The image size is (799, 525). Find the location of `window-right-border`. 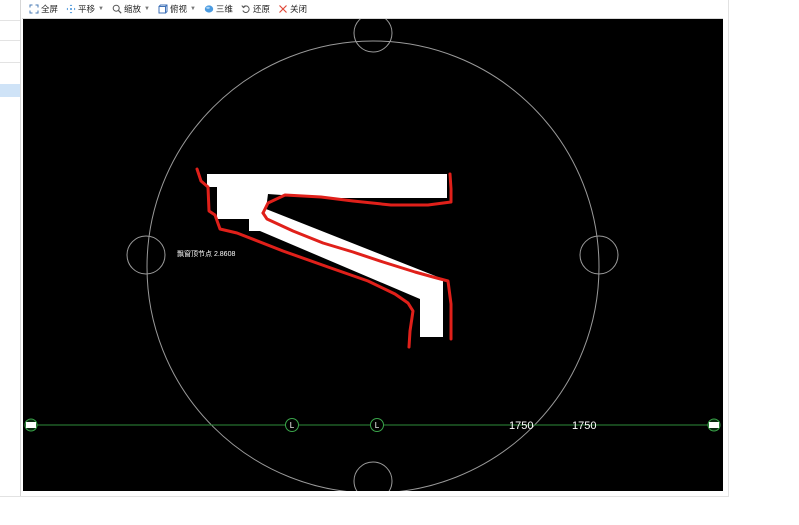

window-right-border is located at coordinates (728, 248).